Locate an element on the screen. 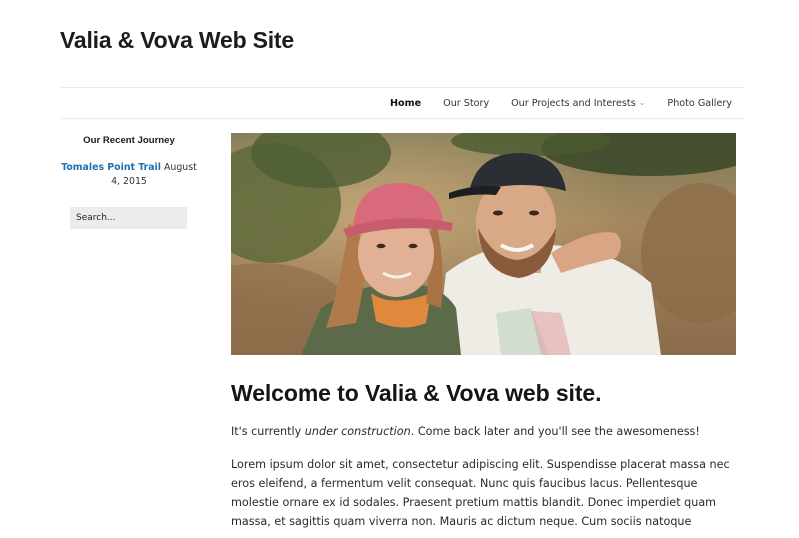  search-input is located at coordinates (128, 218).